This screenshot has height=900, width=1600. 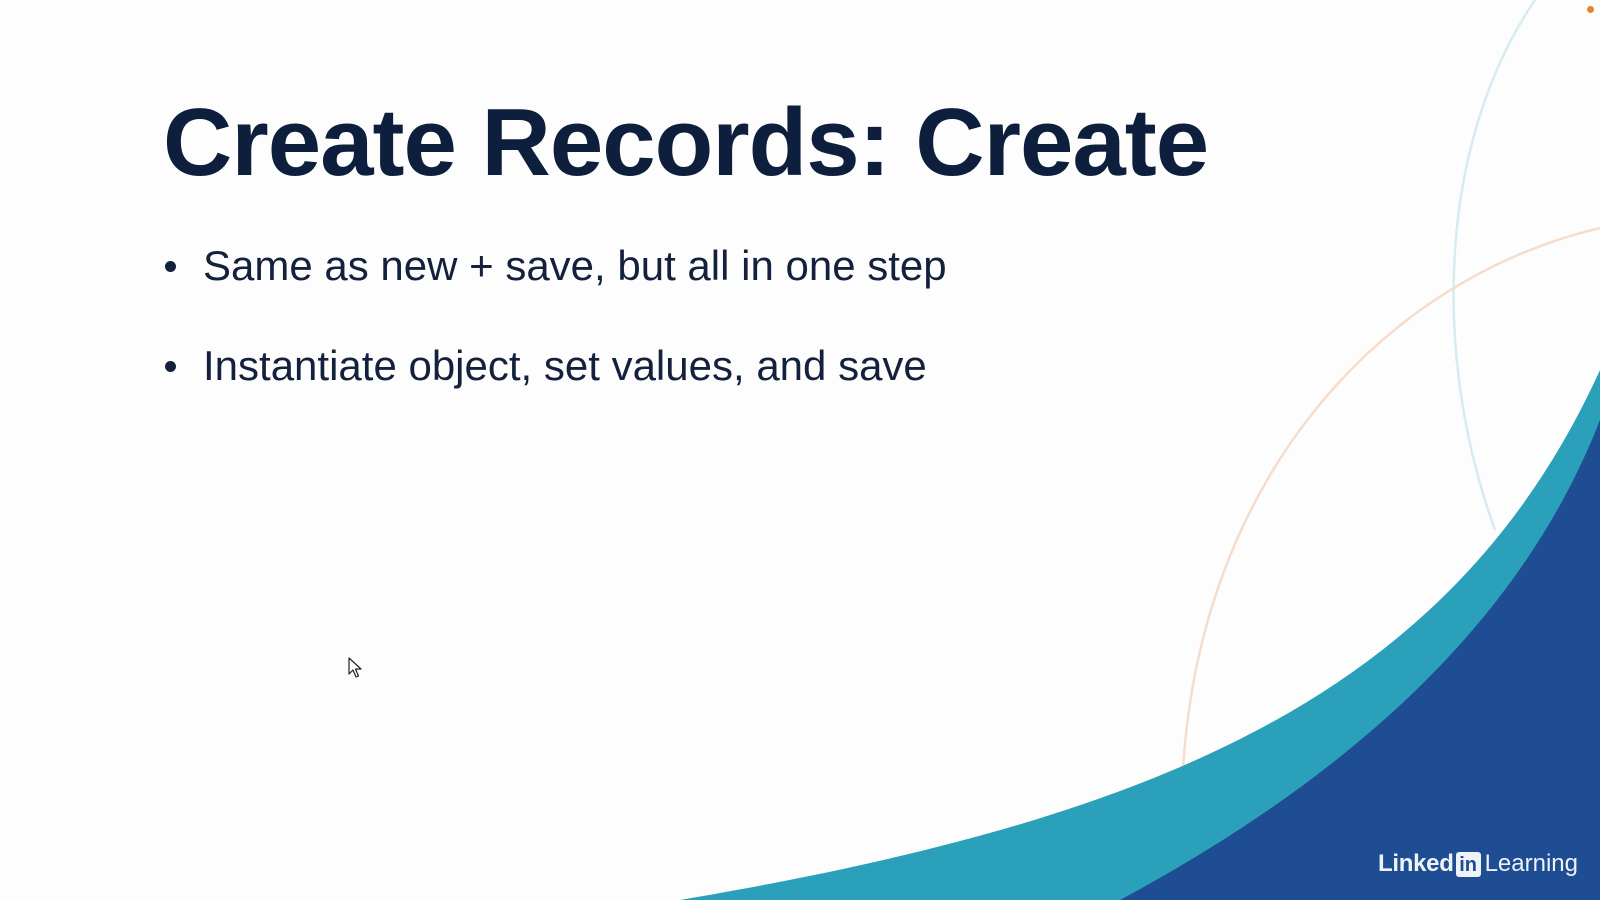 What do you see at coordinates (1590, 9) in the screenshot?
I see `recording-indicator-icon` at bounding box center [1590, 9].